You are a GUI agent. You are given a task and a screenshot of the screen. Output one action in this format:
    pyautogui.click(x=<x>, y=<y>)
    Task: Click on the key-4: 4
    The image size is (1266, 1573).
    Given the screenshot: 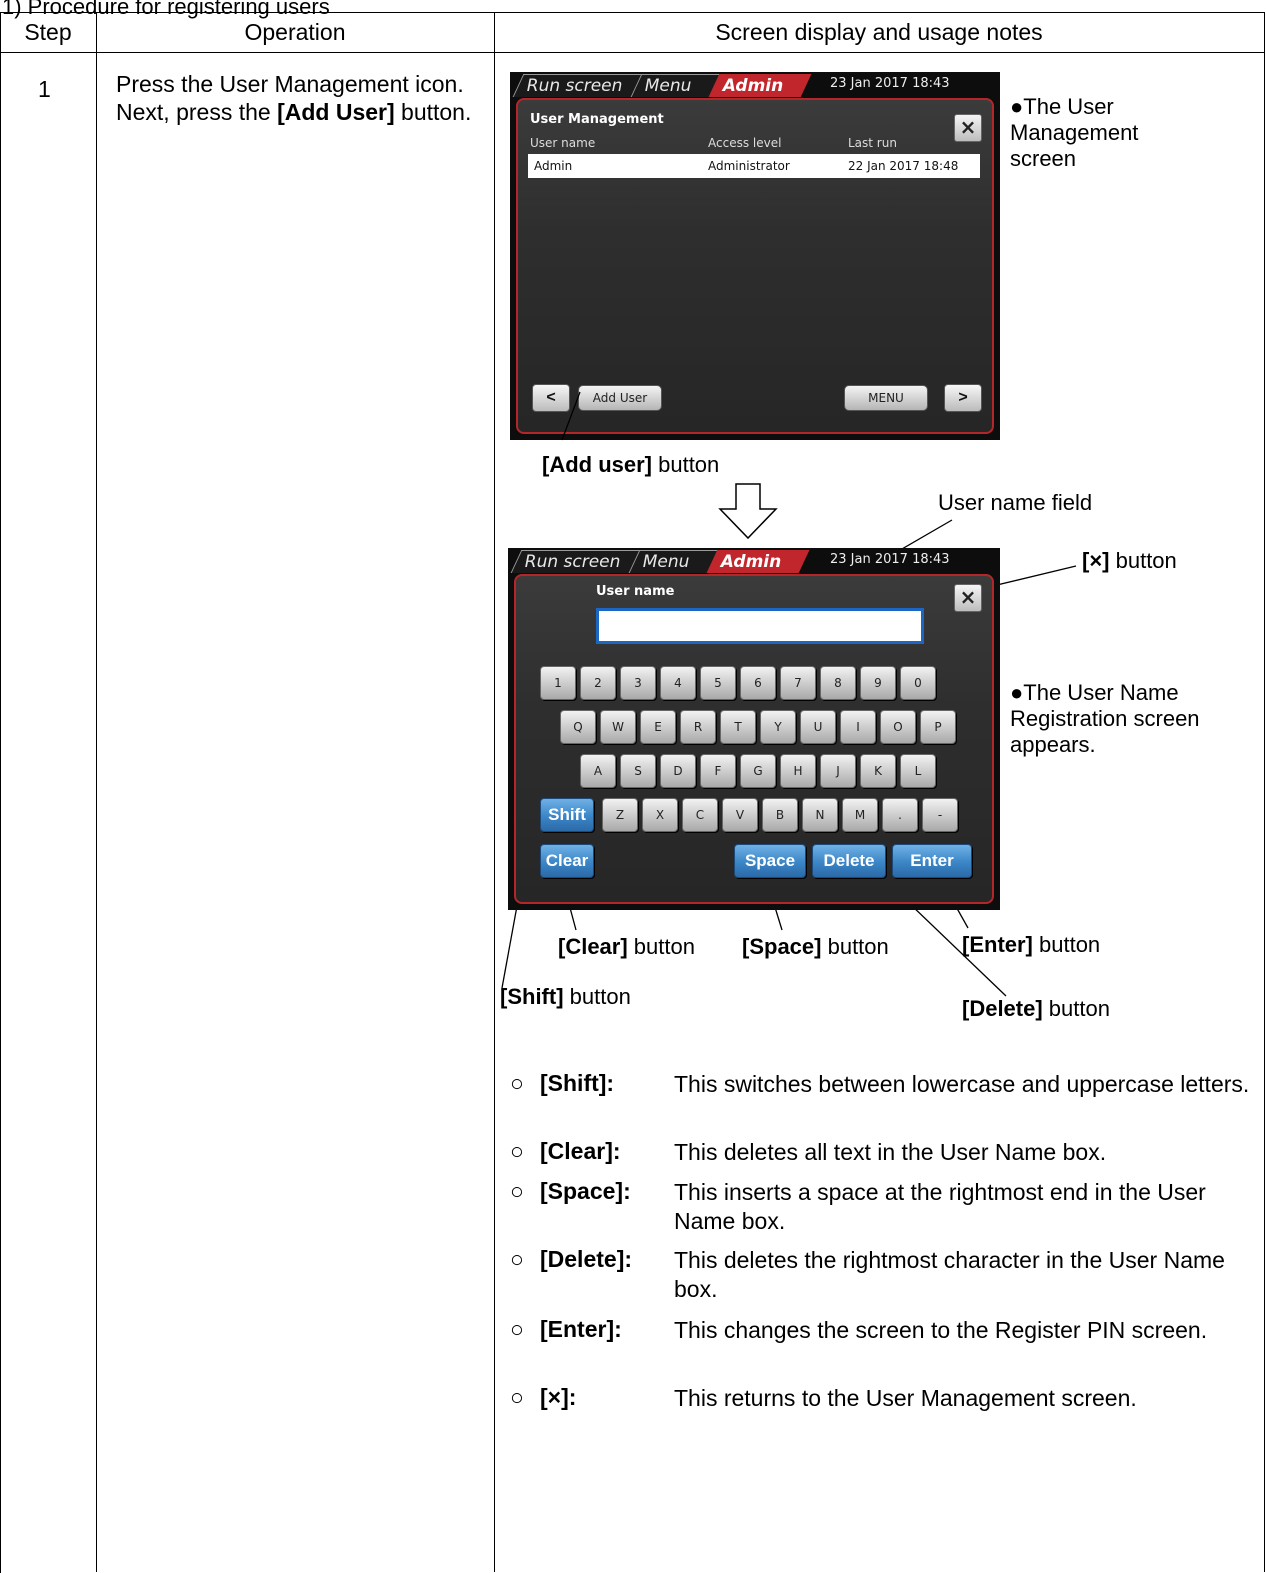 What is the action you would take?
    pyautogui.click(x=678, y=683)
    